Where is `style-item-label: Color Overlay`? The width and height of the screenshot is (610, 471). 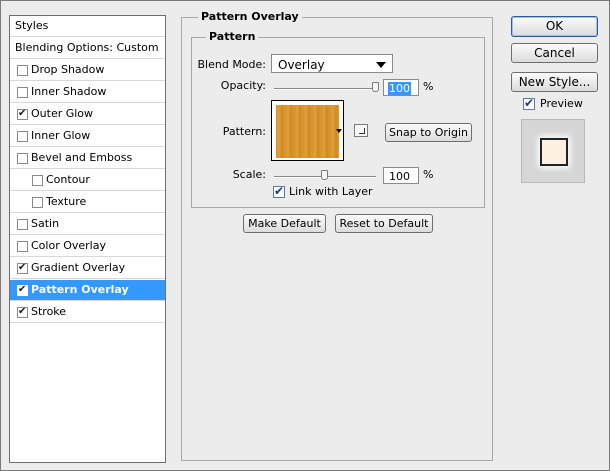 style-item-label: Color Overlay is located at coordinates (68, 245).